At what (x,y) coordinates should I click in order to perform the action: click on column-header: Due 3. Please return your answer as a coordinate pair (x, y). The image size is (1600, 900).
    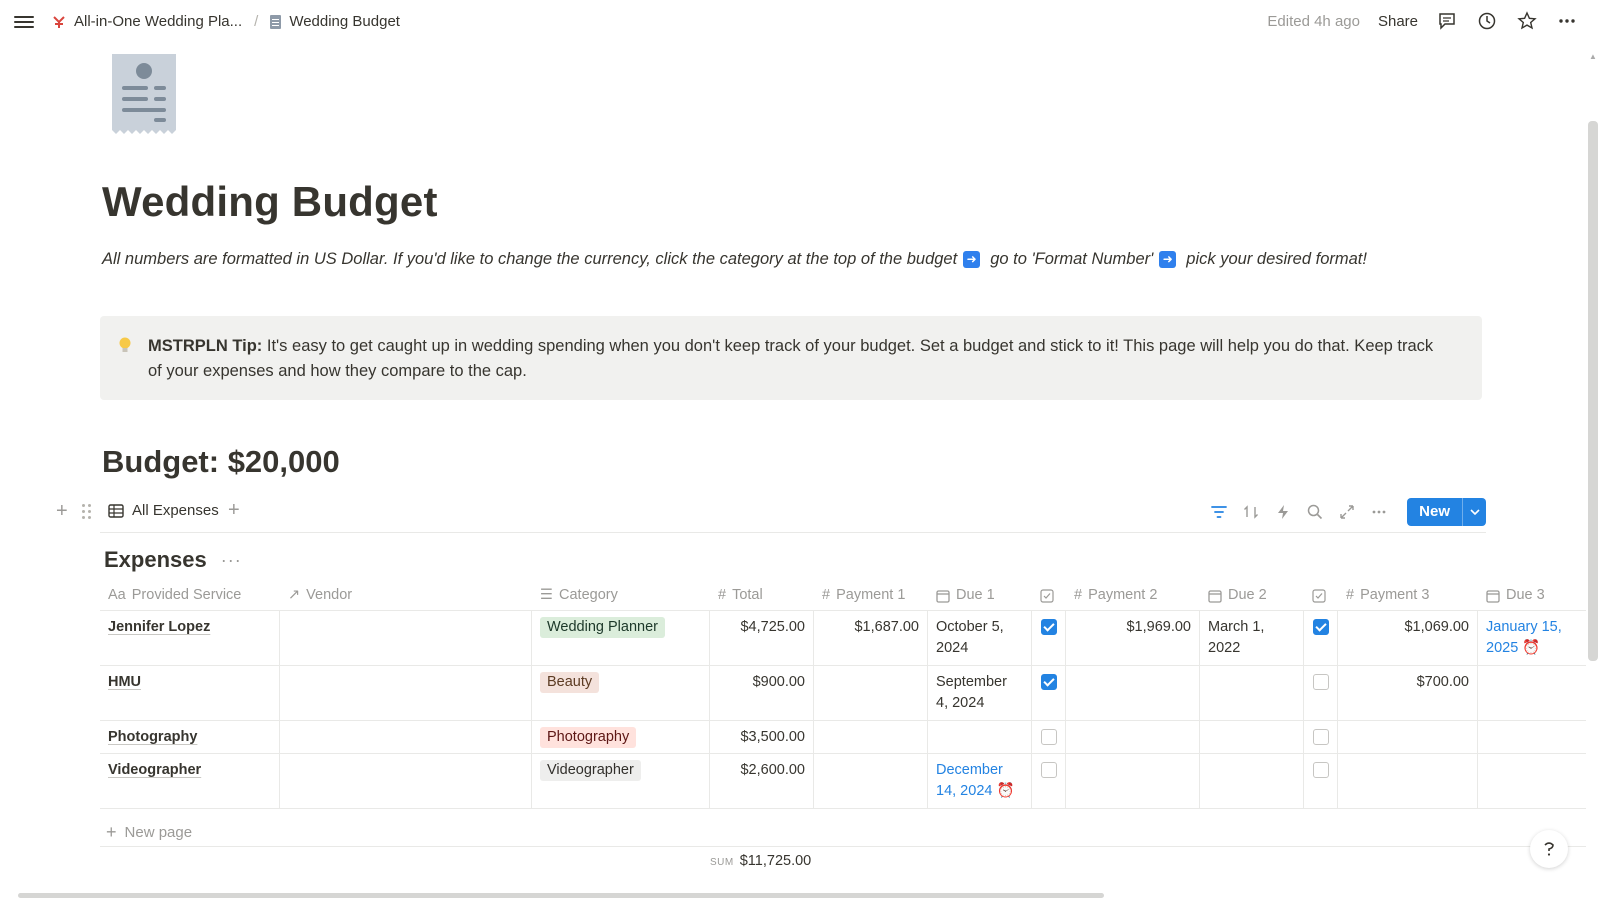
    Looking at the image, I should click on (1532, 595).